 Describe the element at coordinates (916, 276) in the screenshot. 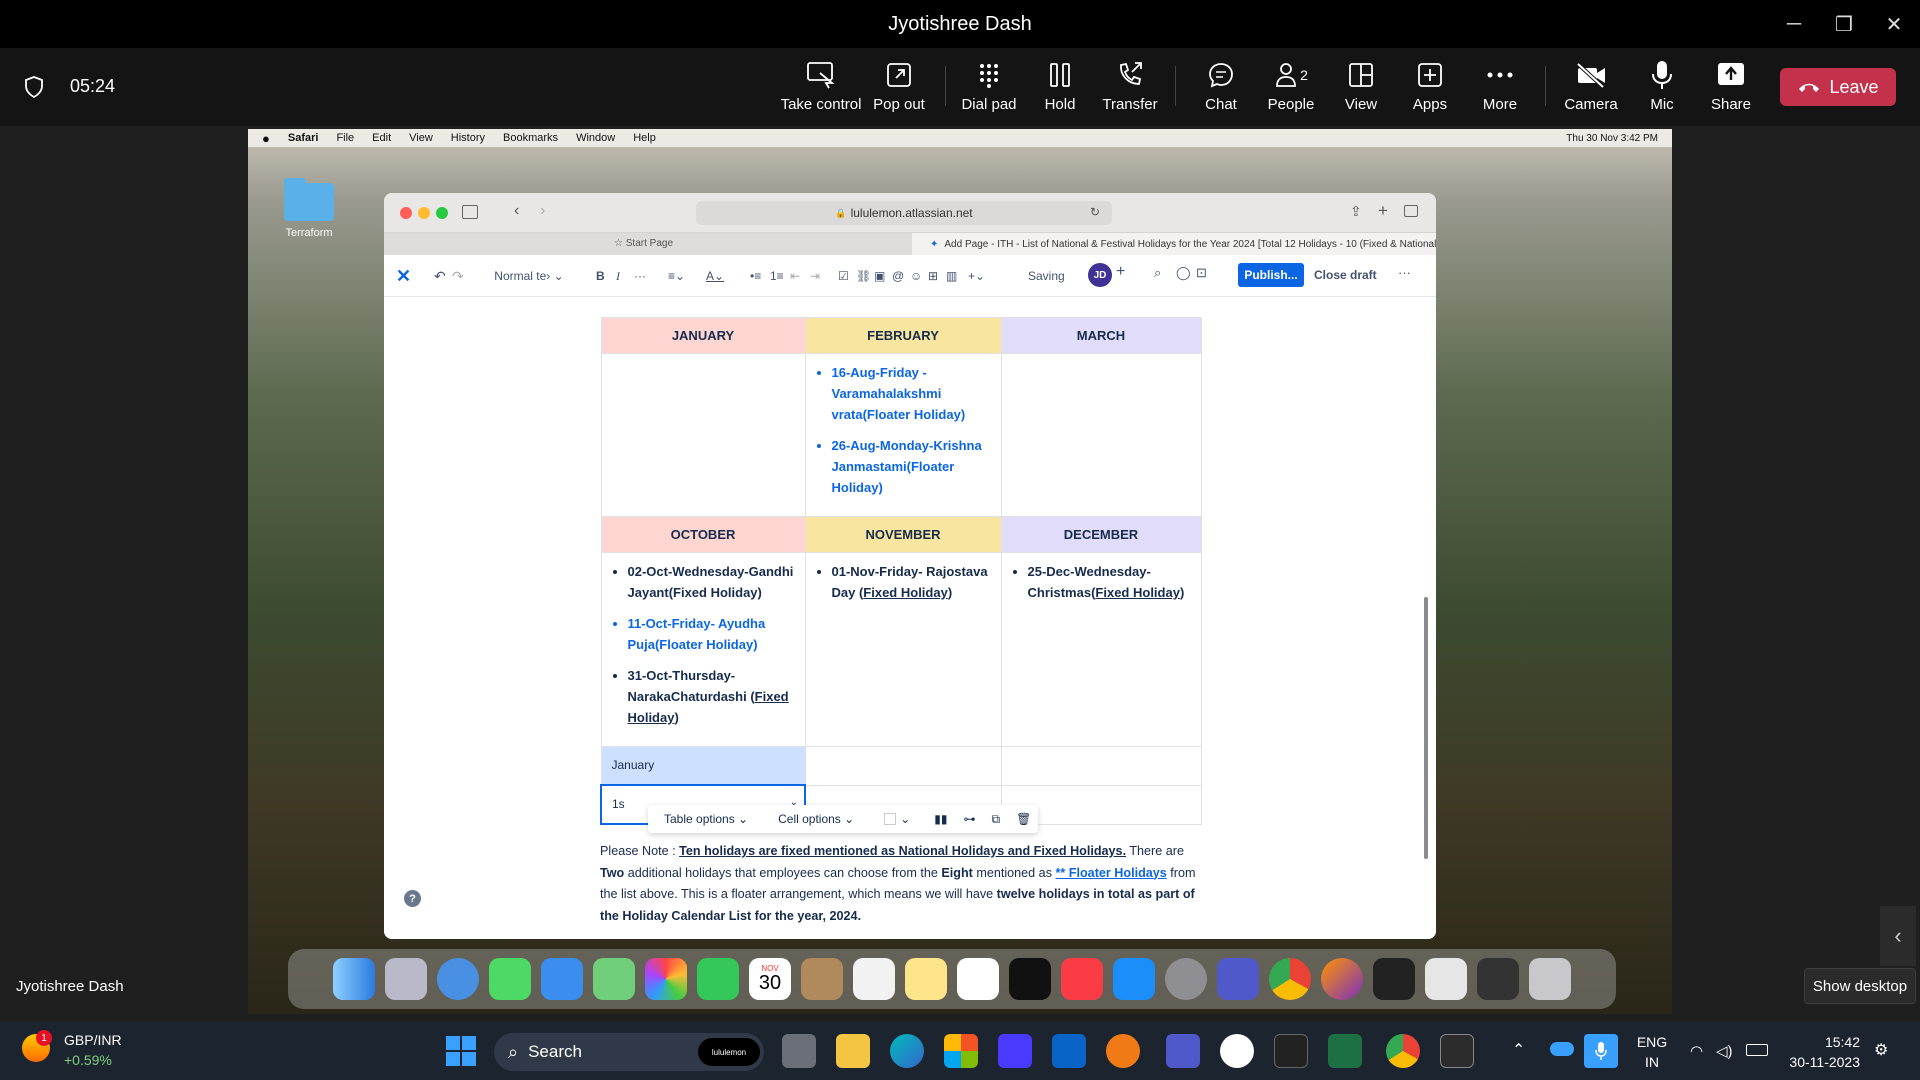

I see `emoji-icon: ☺` at that location.